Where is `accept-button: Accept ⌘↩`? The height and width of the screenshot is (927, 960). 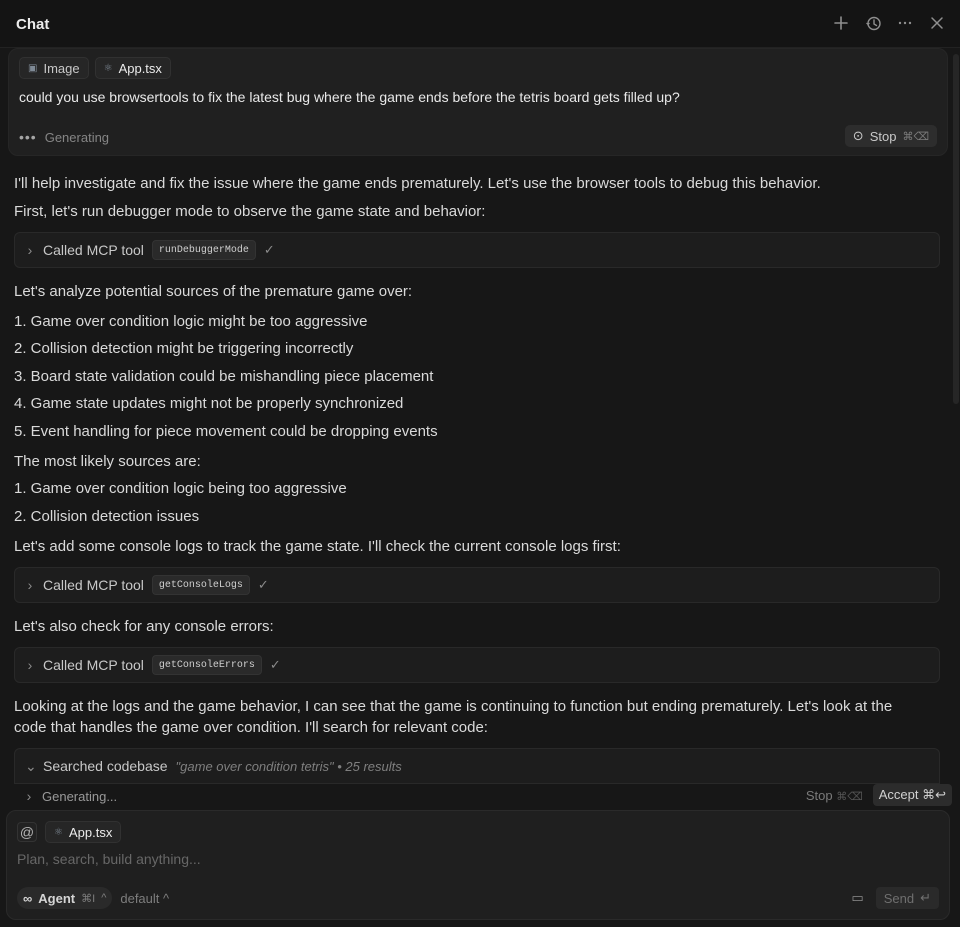
accept-button: Accept ⌘↩ is located at coordinates (912, 795).